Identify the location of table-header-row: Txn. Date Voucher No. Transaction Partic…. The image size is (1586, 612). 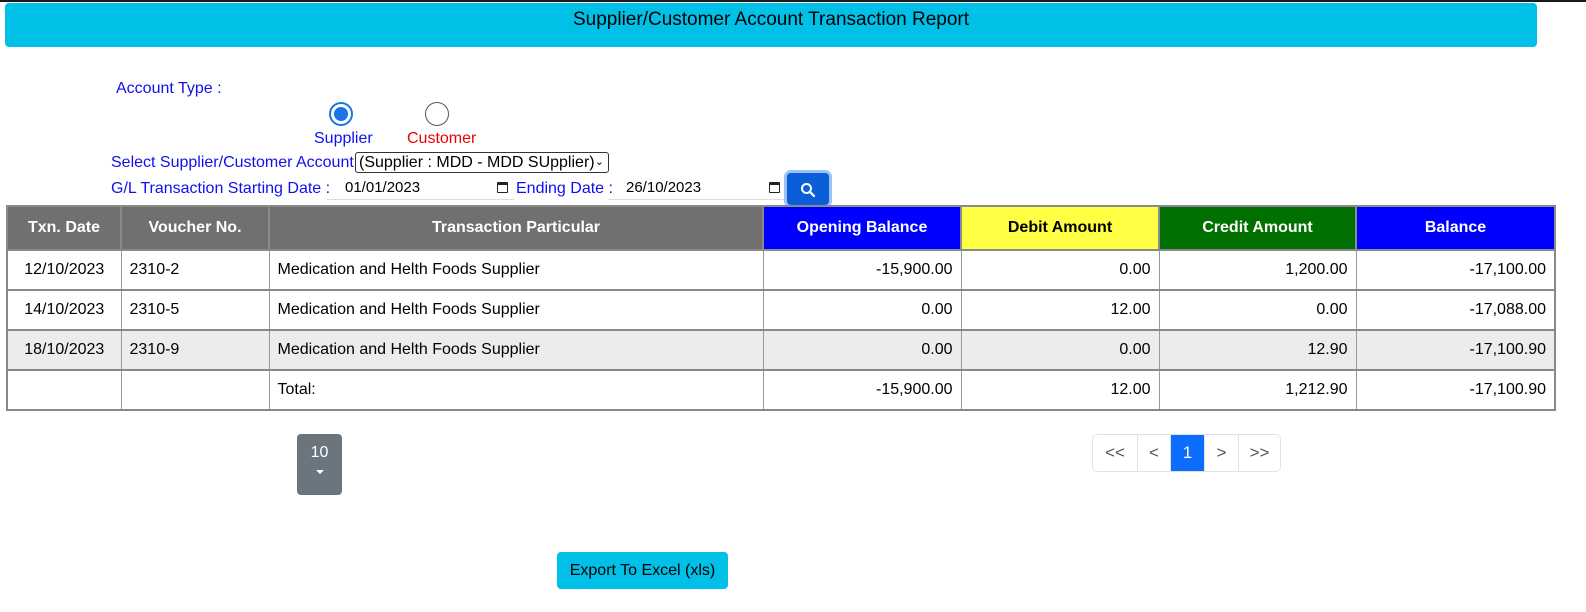
(781, 228).